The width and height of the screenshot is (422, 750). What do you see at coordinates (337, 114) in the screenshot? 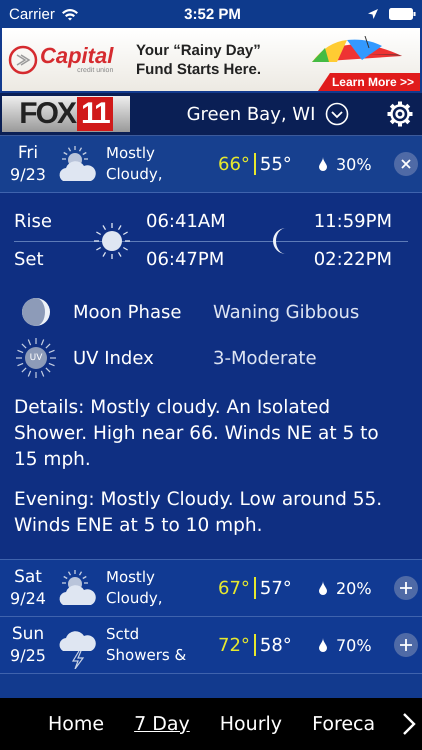
I see `chevron-down-icon` at bounding box center [337, 114].